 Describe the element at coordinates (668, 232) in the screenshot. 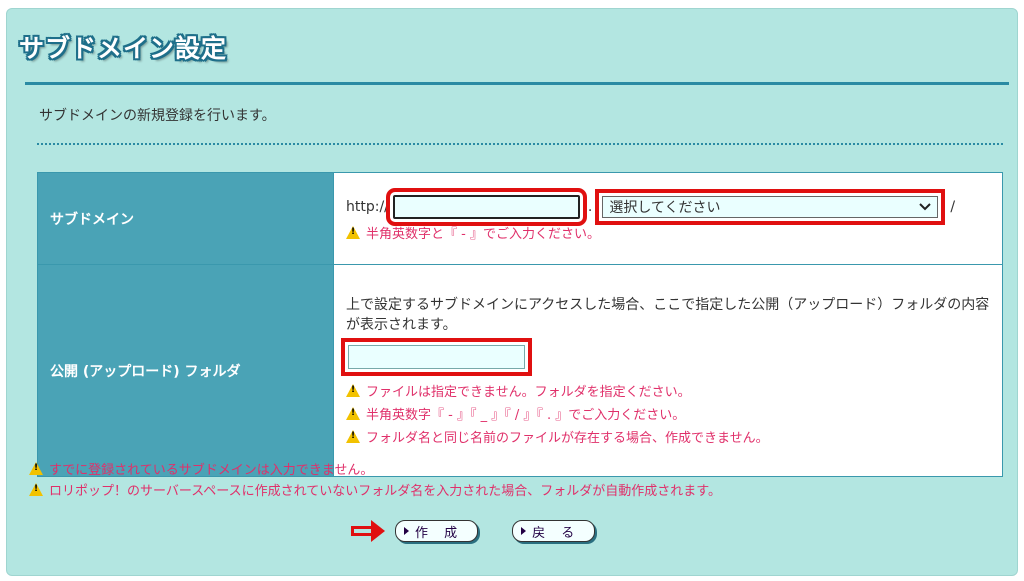

I see `subdomain-warning: 半角英数字と『 - 』でご入力ください。` at that location.